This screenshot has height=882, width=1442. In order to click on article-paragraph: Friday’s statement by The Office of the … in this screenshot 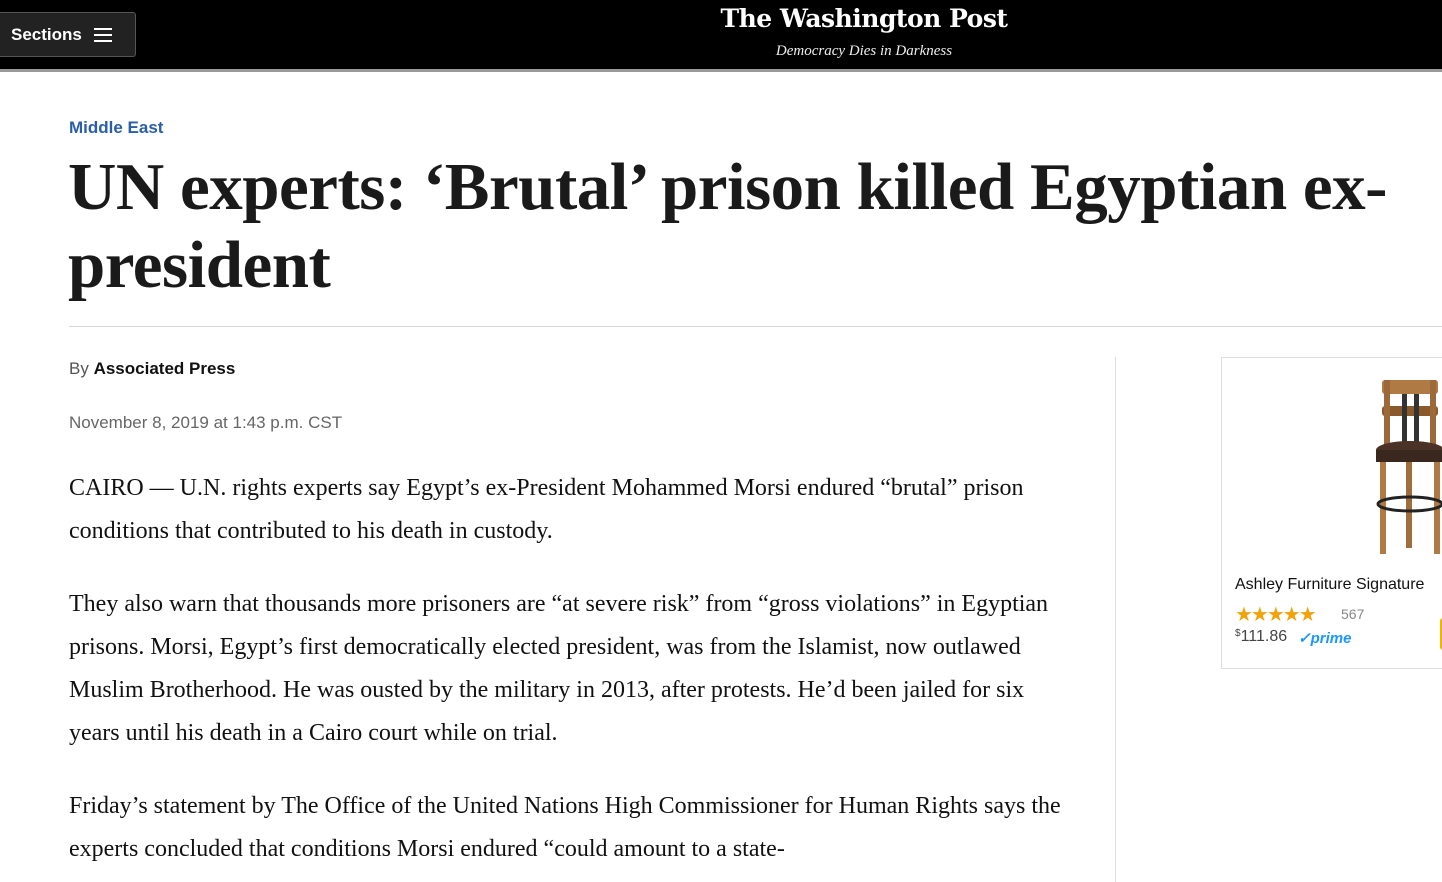, I will do `click(565, 827)`.